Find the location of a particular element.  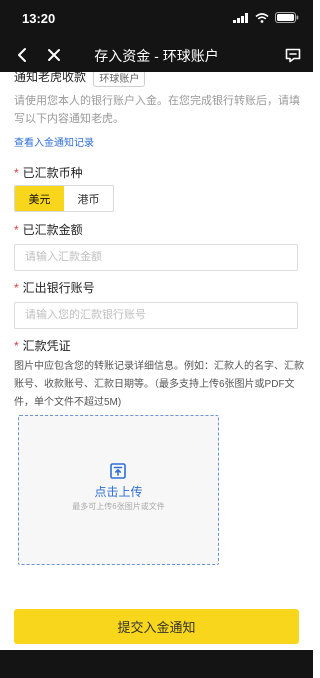

upload-area: 点击上传 最多可上传6张图片或文件 is located at coordinates (118, 490).